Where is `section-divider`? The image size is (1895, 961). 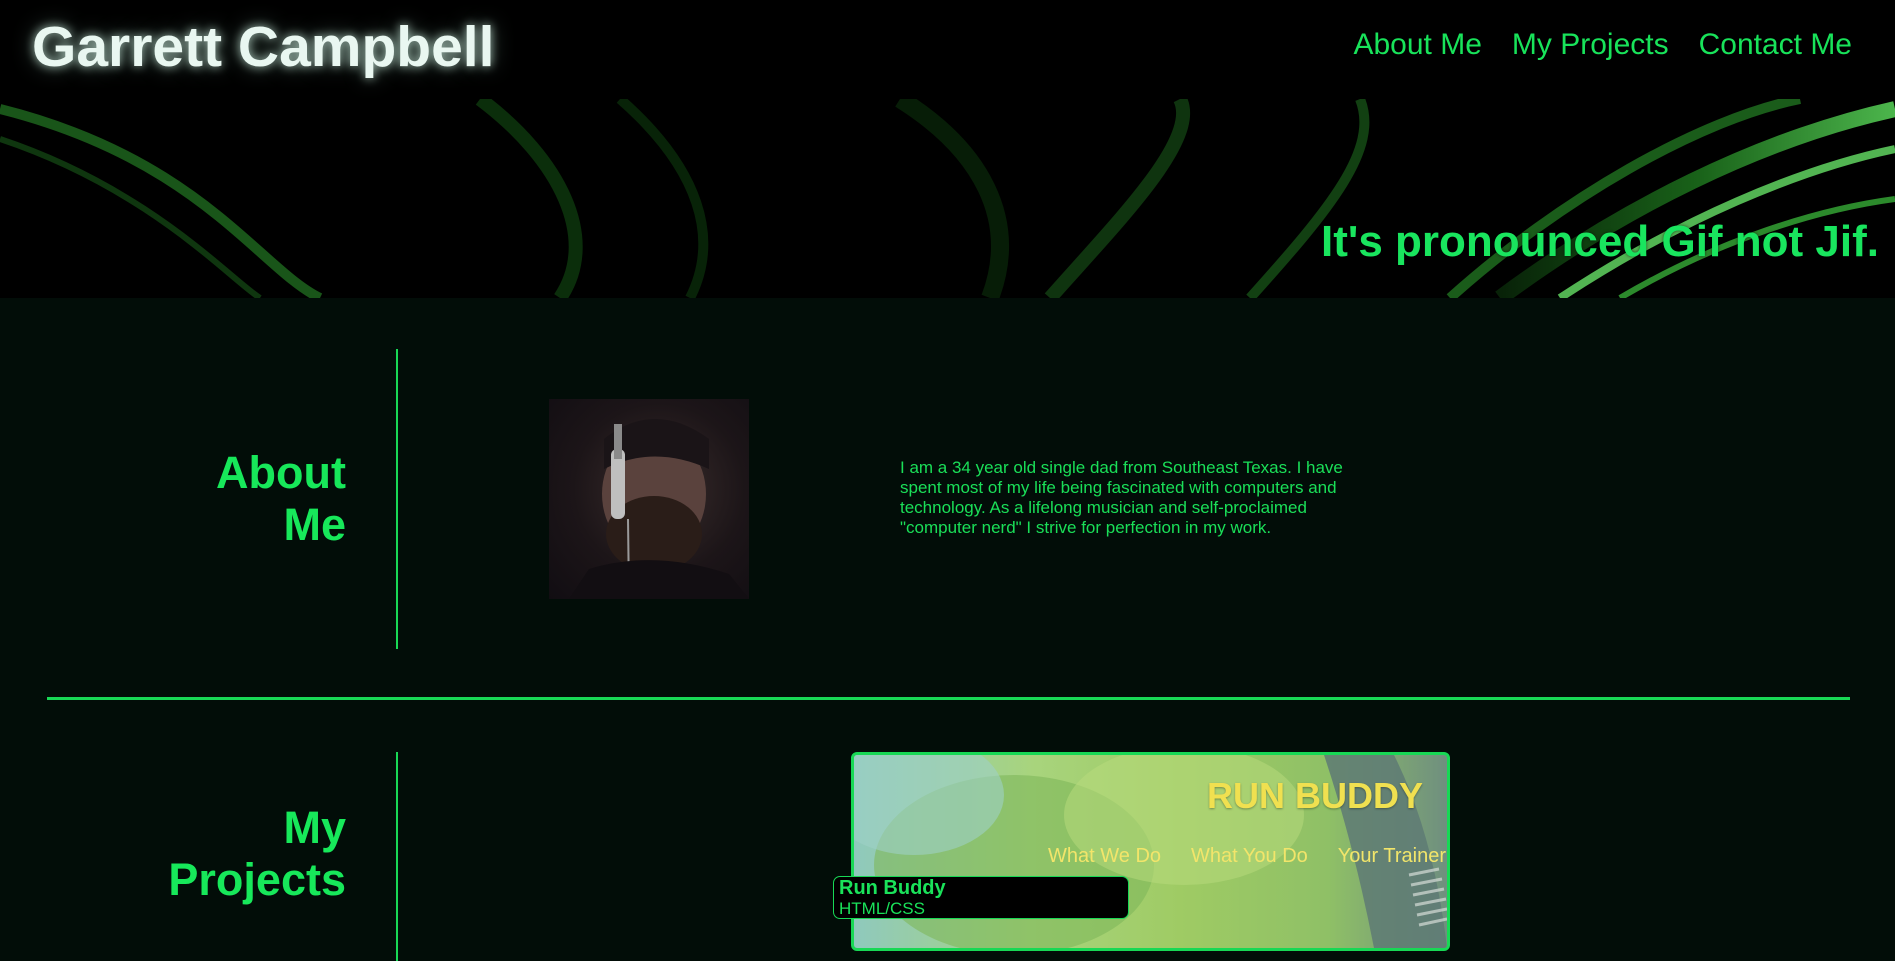 section-divider is located at coordinates (948, 698).